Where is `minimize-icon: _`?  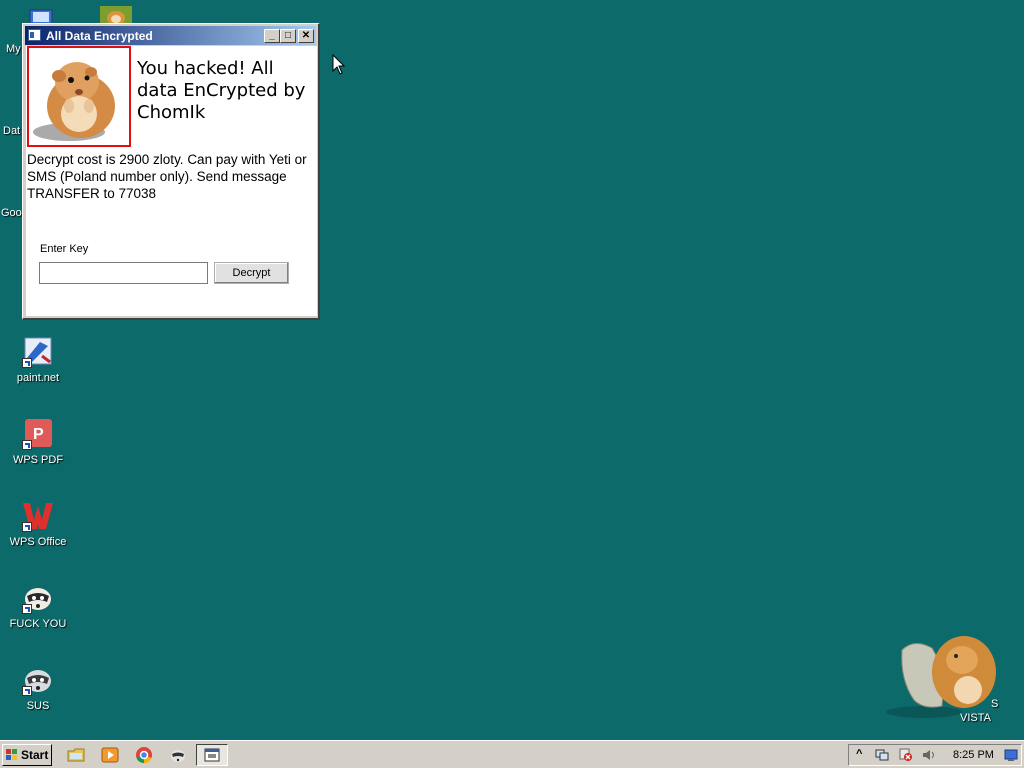 minimize-icon: _ is located at coordinates (272, 35).